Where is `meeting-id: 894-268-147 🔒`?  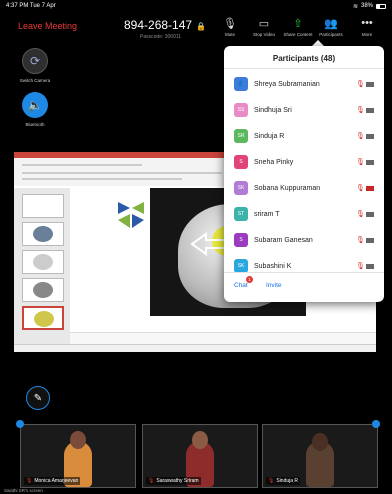
meeting-id: 894-268-147 🔒 is located at coordinates (165, 25).